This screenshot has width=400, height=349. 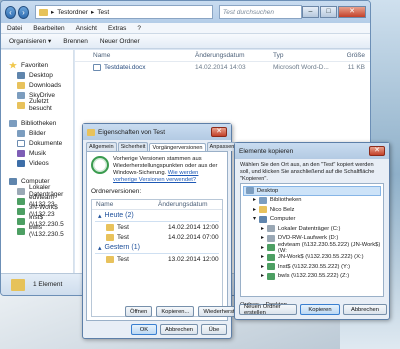 What do you see at coordinates (21, 95) in the screenshot?
I see `cloud-icon` at bounding box center [21, 95].